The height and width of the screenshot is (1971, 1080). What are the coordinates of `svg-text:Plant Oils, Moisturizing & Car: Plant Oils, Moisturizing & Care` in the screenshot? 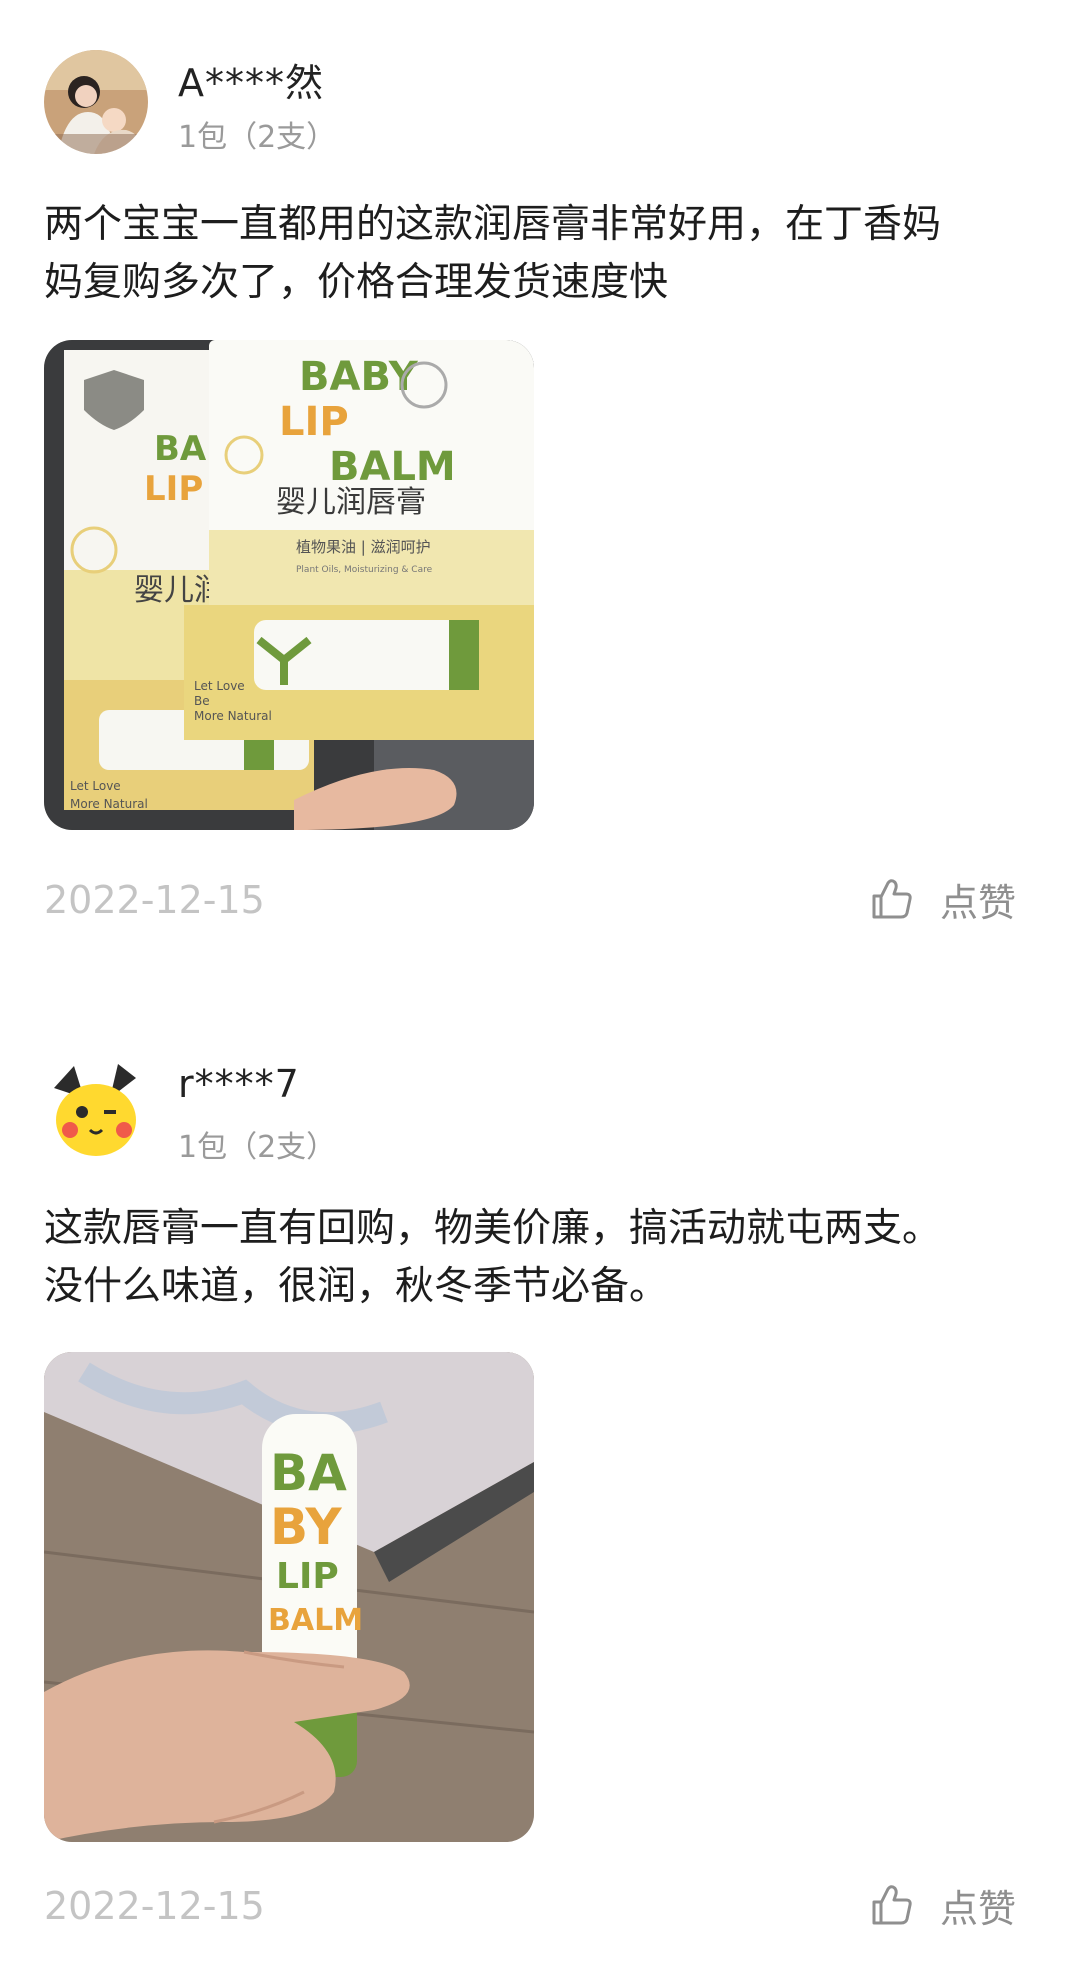 It's located at (364, 570).